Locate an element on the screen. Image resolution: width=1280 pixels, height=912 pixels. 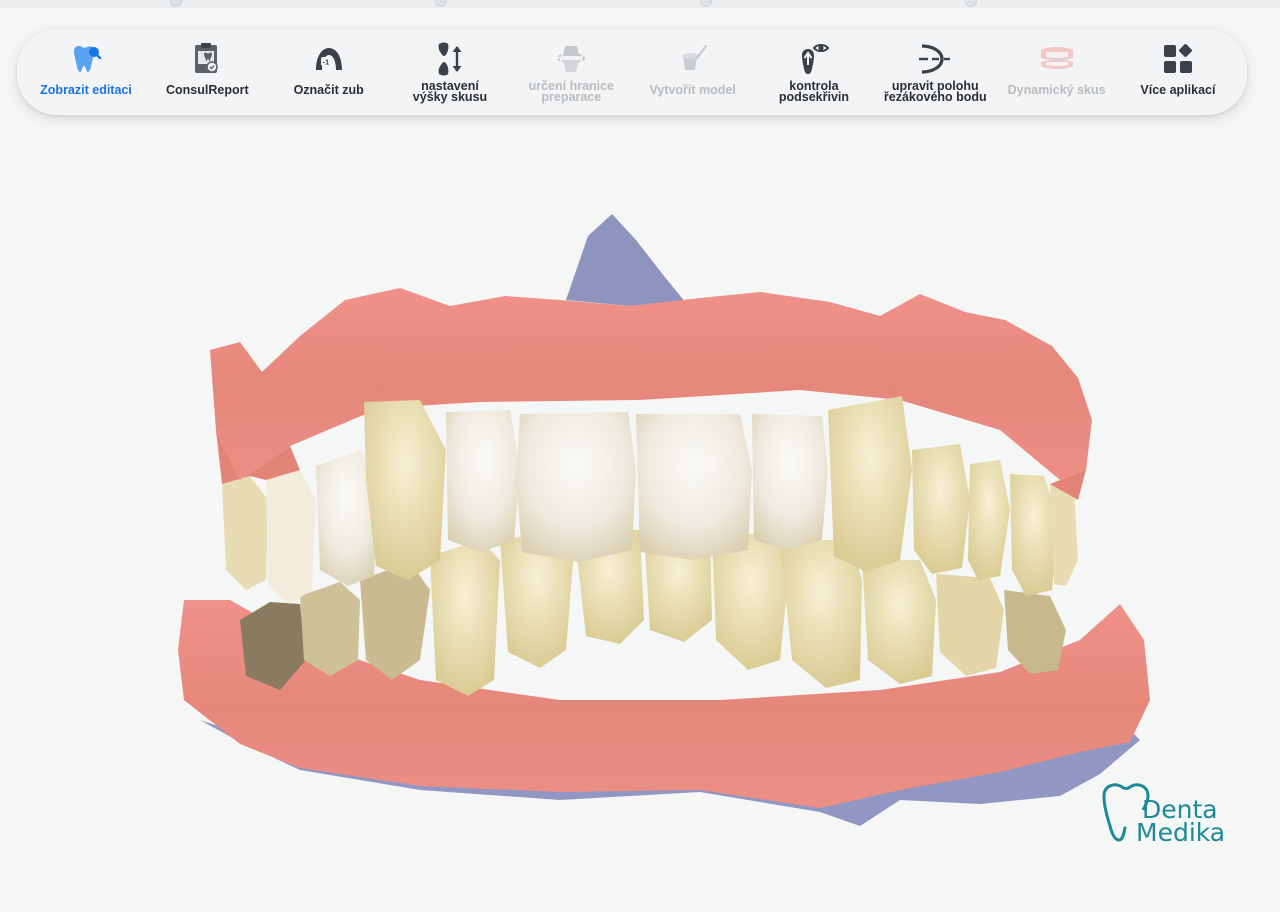
brand-logo: Denta Medika is located at coordinates (1170, 816).